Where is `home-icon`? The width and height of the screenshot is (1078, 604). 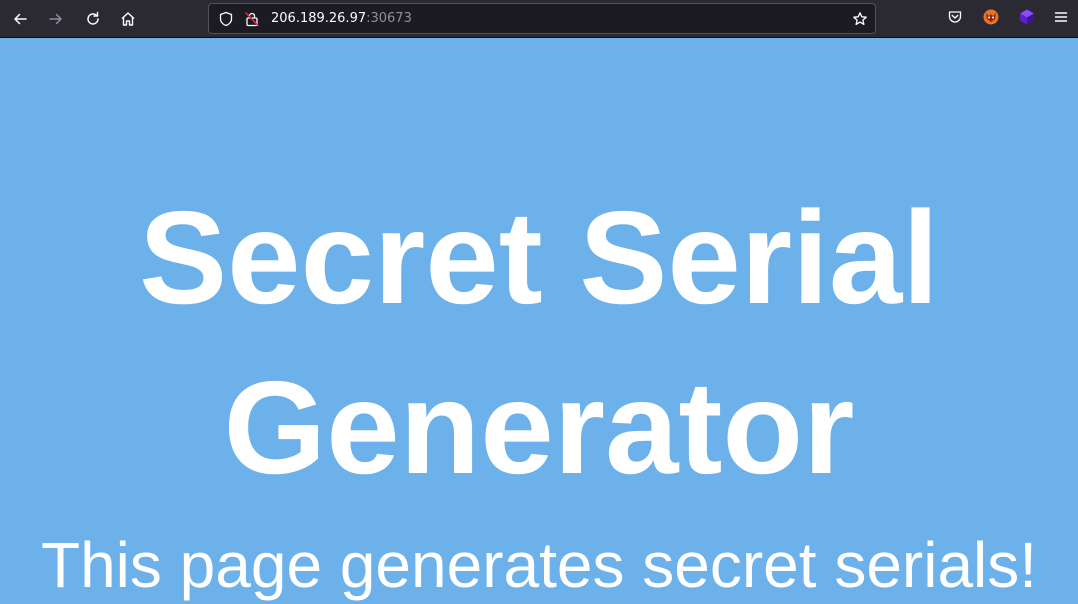 home-icon is located at coordinates (128, 19).